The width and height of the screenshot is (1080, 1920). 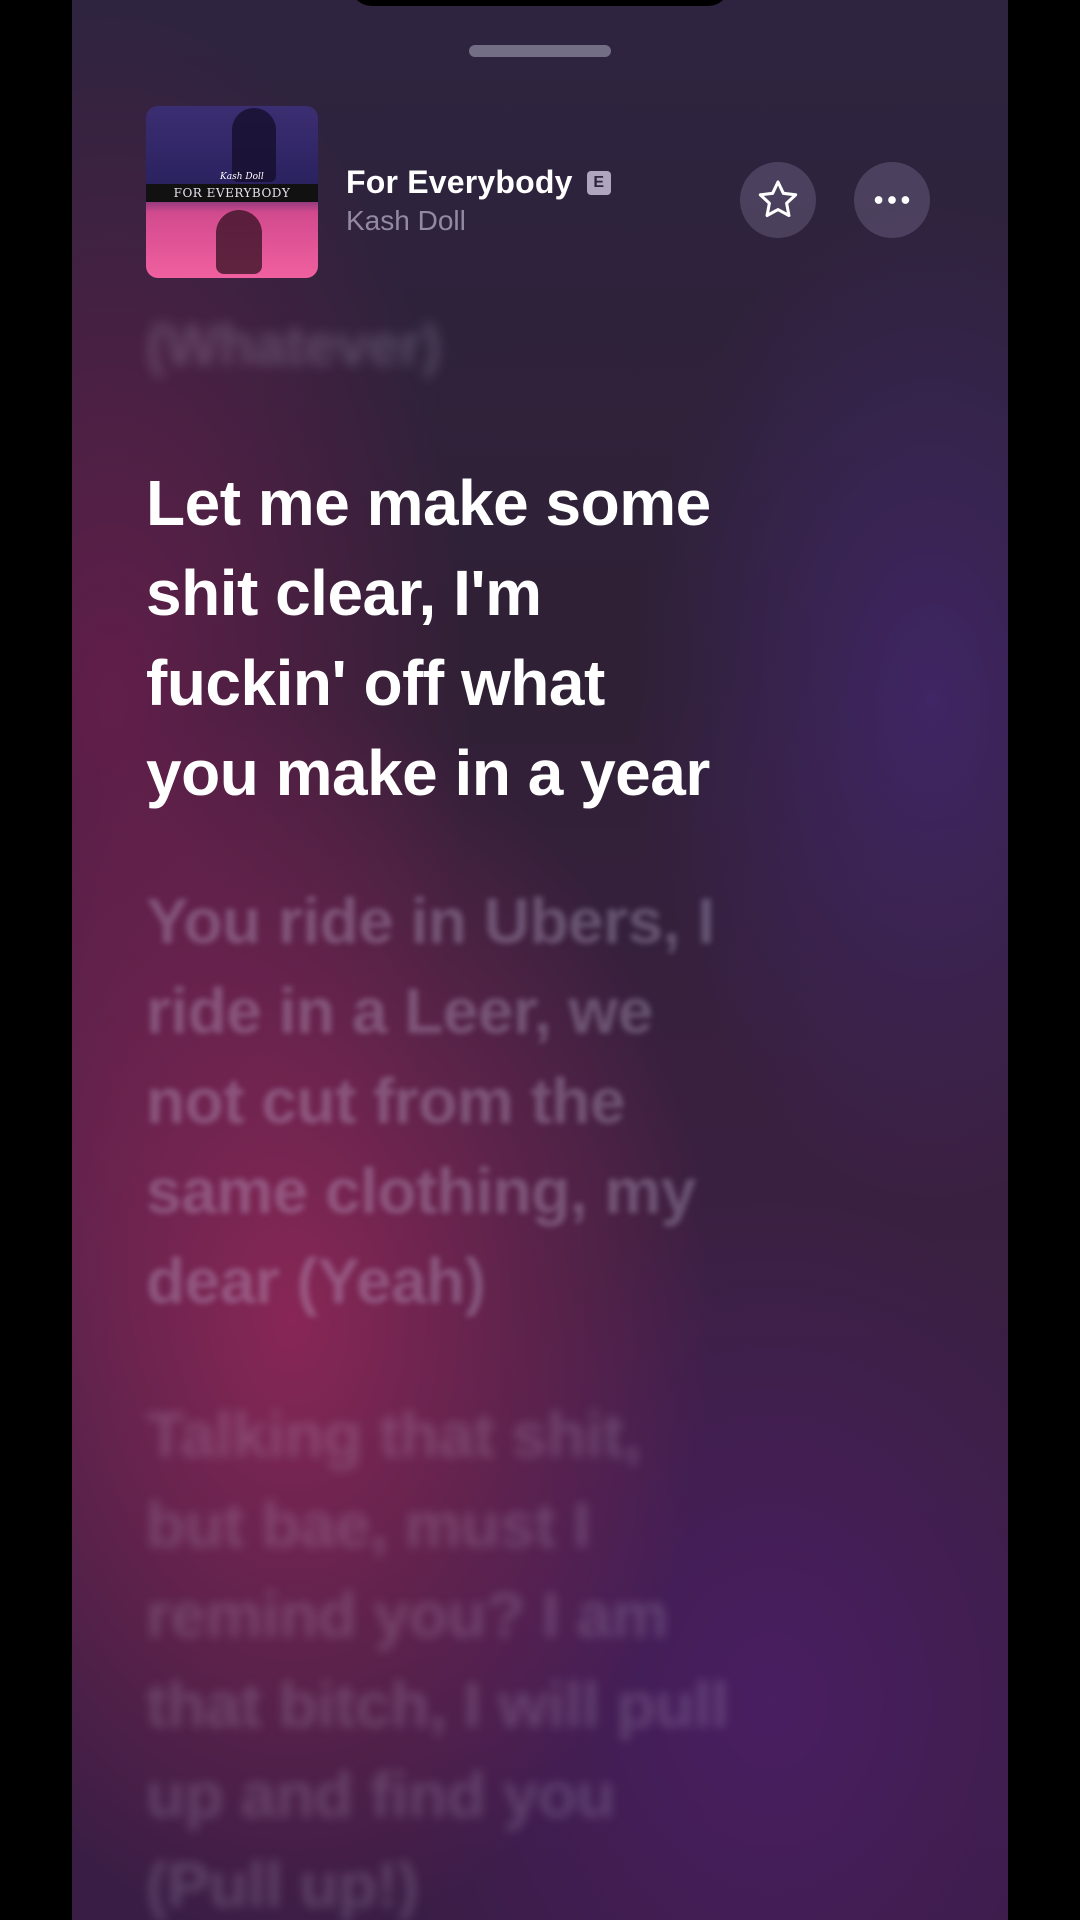 I want to click on lyric-line: but bae, must I, so click(x=368, y=1525).